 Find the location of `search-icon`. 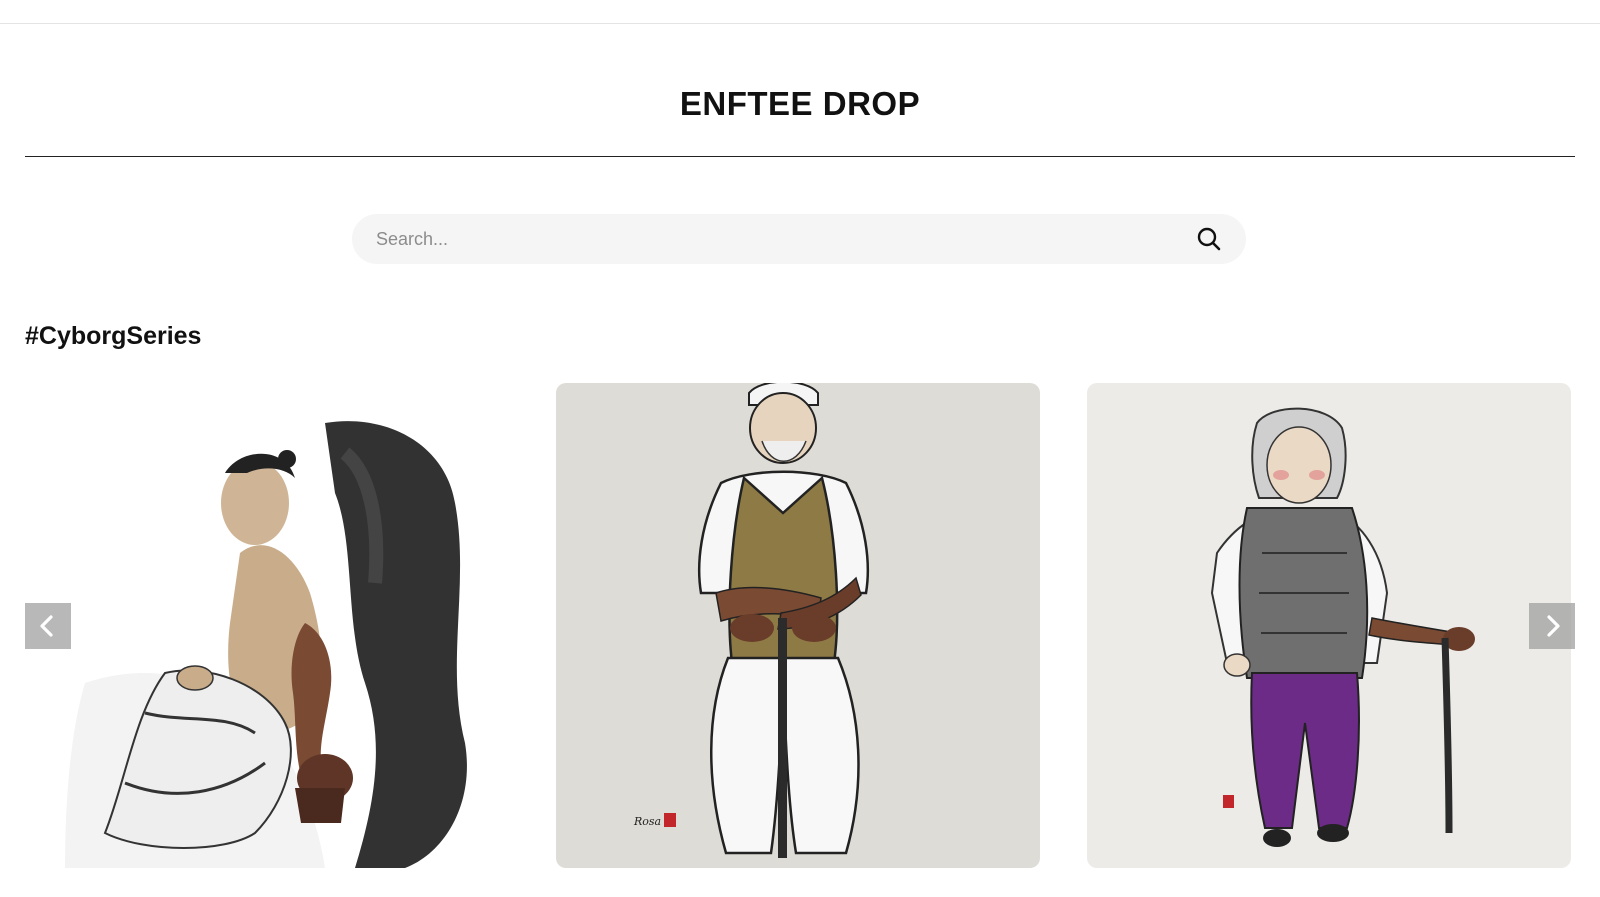

search-icon is located at coordinates (1209, 239).